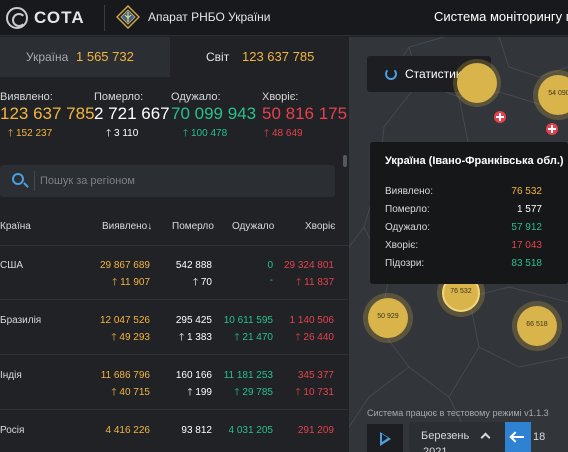 Image resolution: width=568 pixels, height=452 pixels. I want to click on cell-sick: 345 377, so click(315, 375).